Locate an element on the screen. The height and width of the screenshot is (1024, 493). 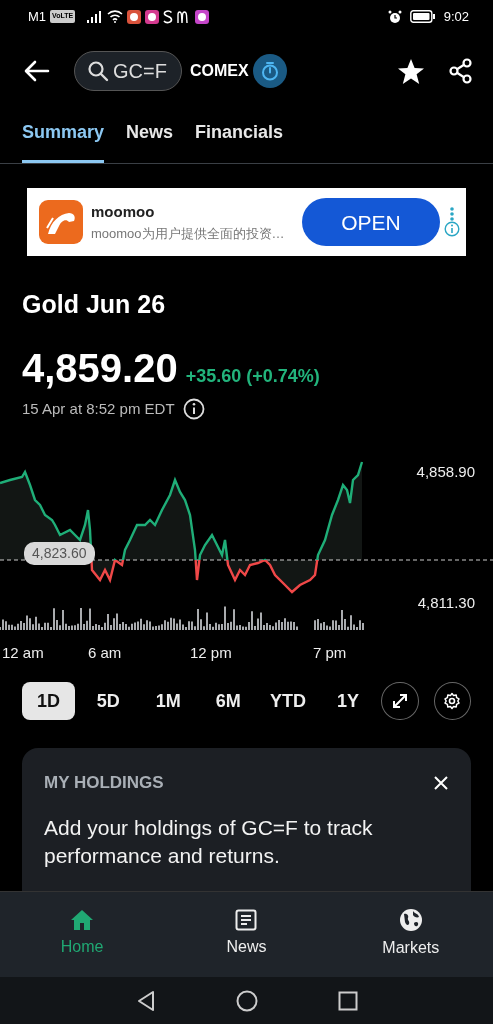
previous-close-label: 4,823.60 is located at coordinates (59, 554).